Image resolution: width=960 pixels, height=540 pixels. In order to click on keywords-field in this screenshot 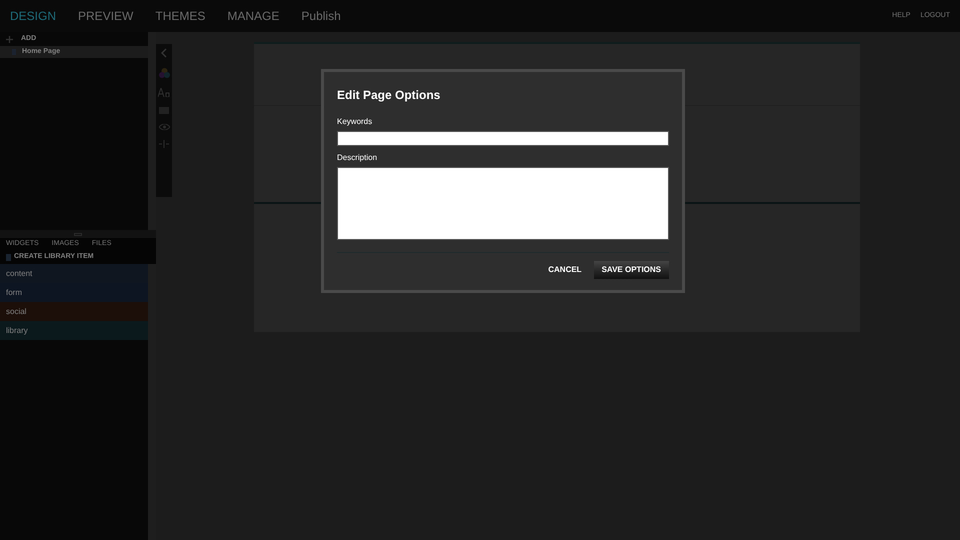, I will do `click(503, 138)`.